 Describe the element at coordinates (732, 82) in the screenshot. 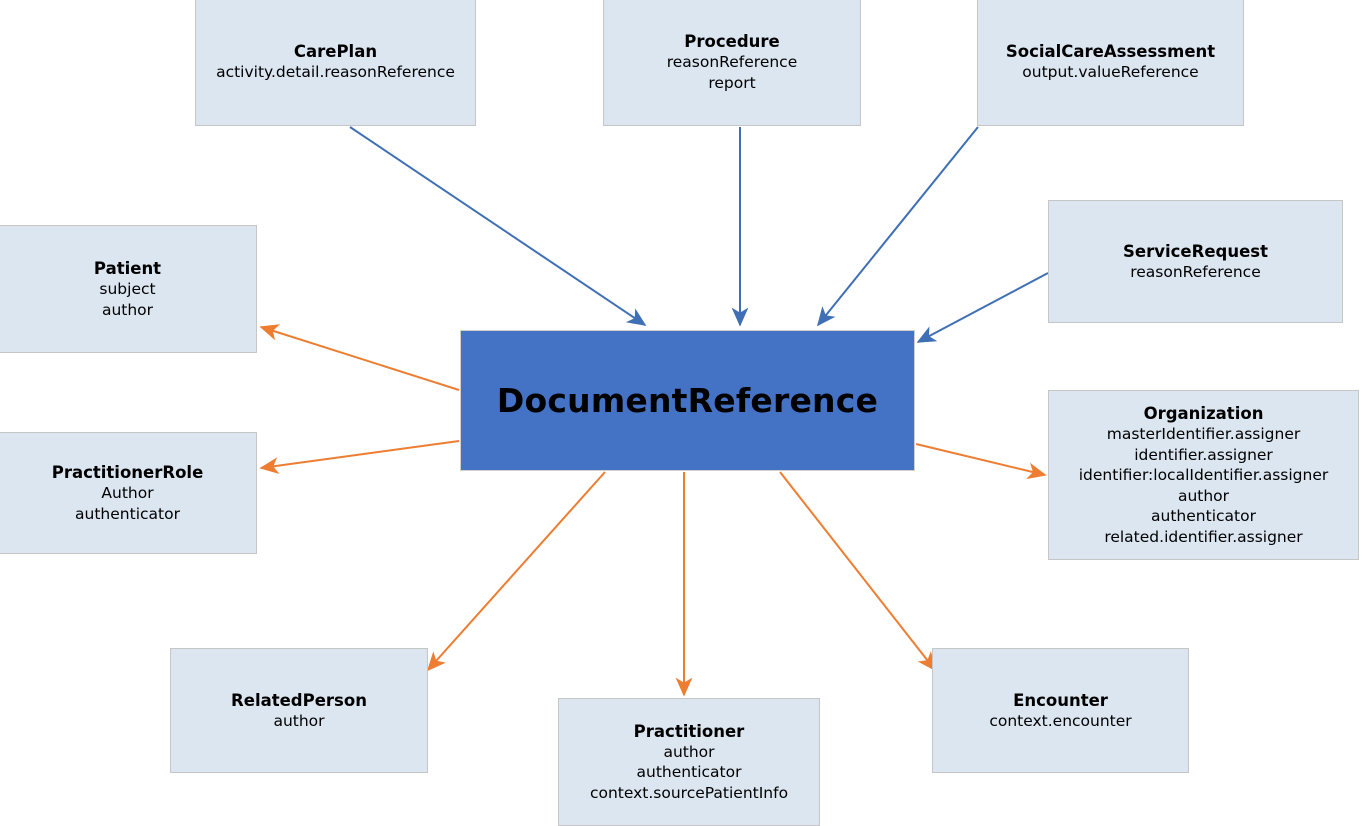

I see `entity-field: report` at that location.